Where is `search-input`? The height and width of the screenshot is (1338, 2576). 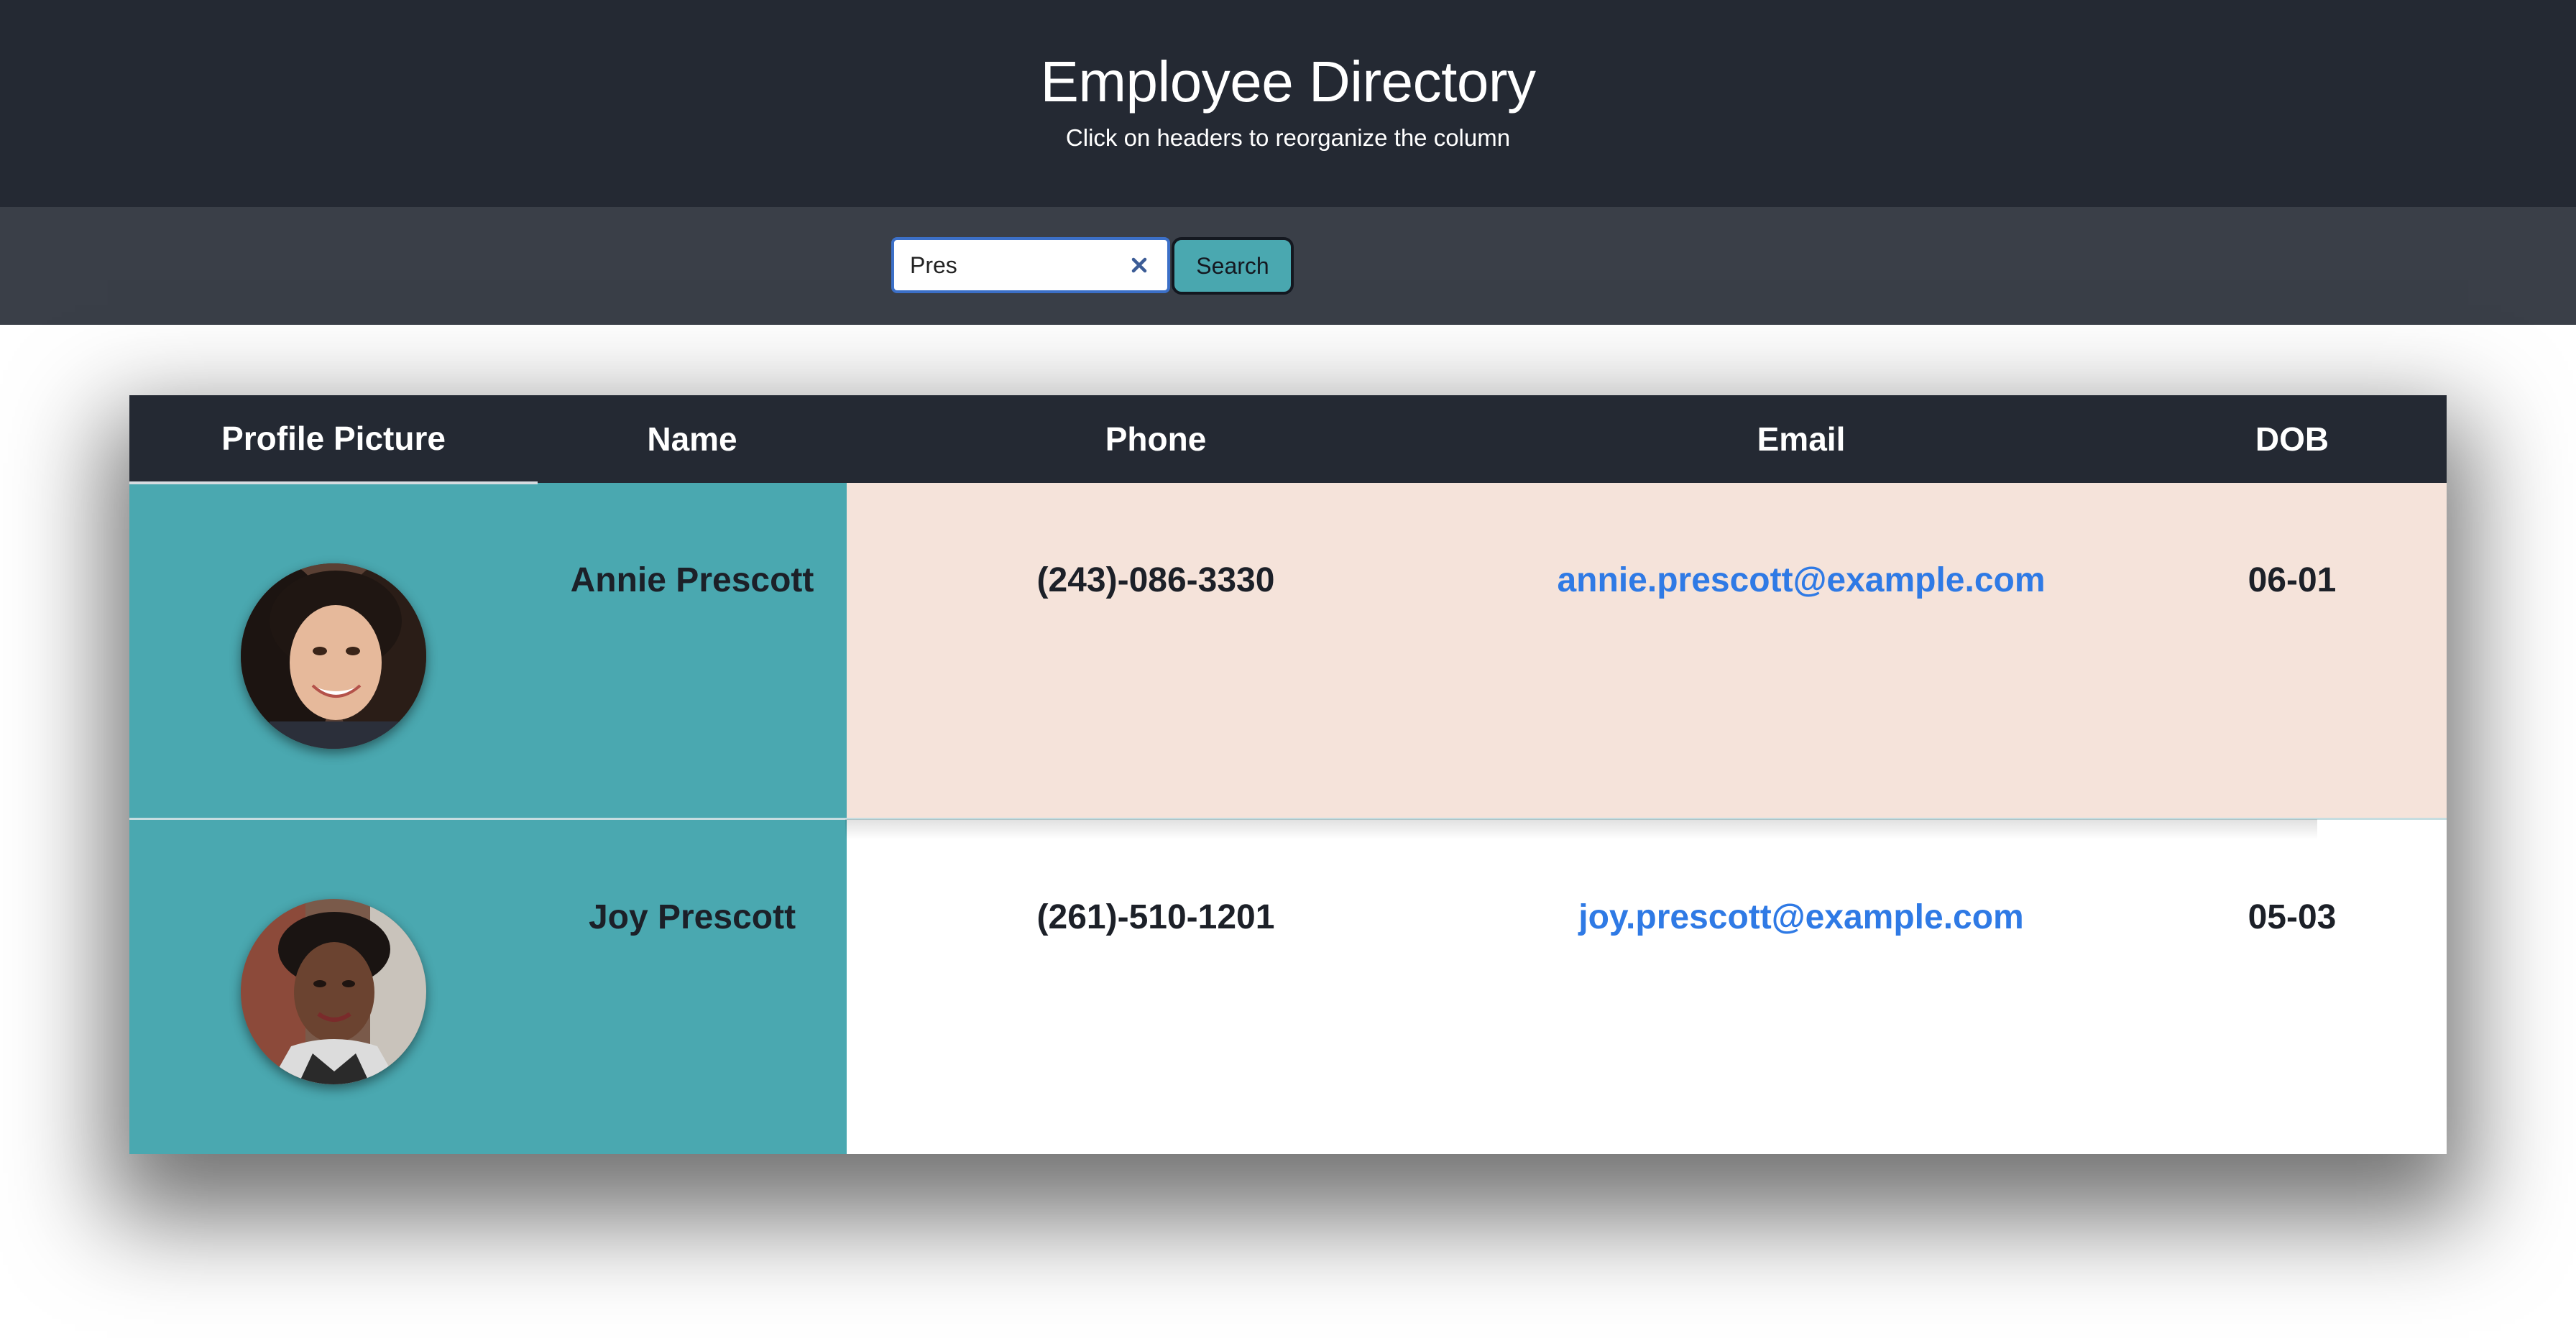 search-input is located at coordinates (1014, 265).